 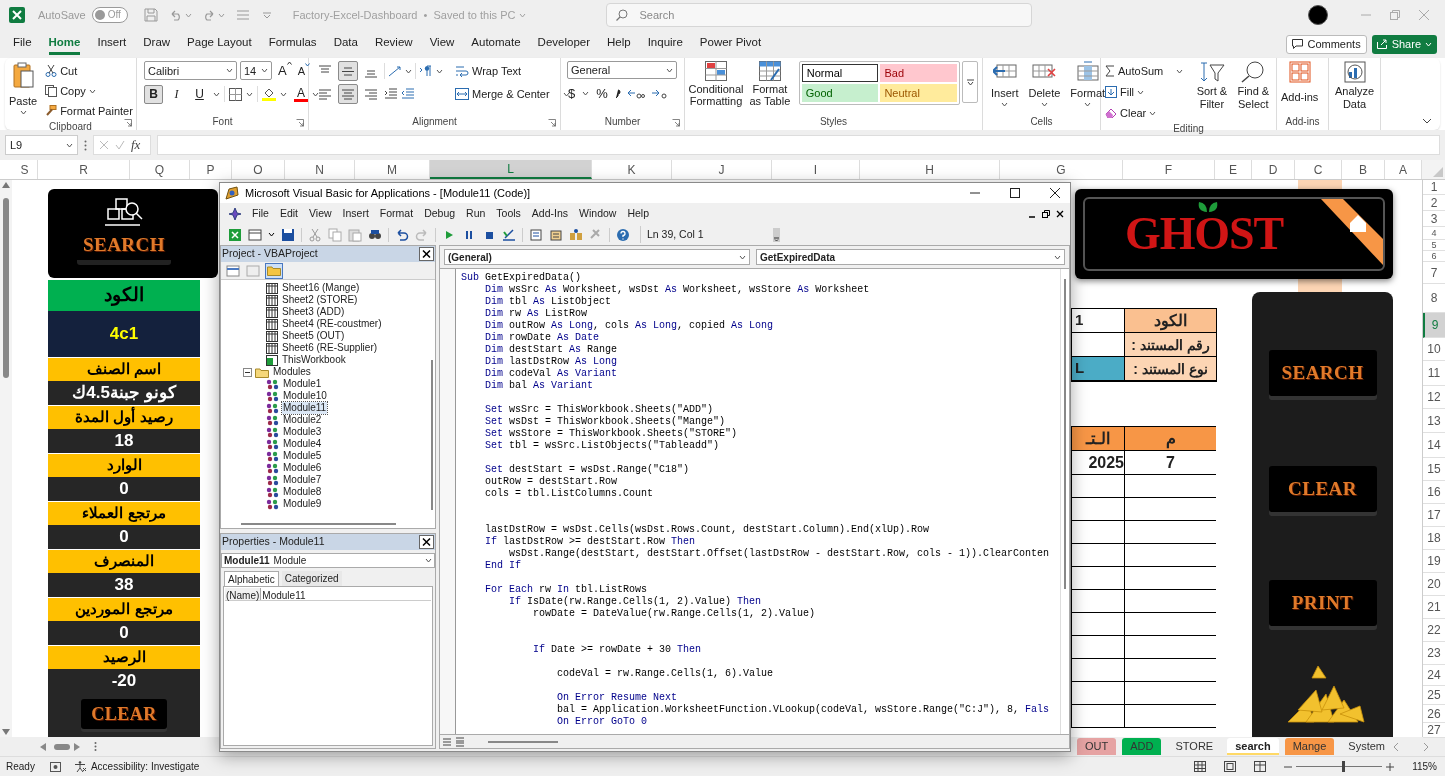 I want to click on borders-icon, so click(x=235, y=94).